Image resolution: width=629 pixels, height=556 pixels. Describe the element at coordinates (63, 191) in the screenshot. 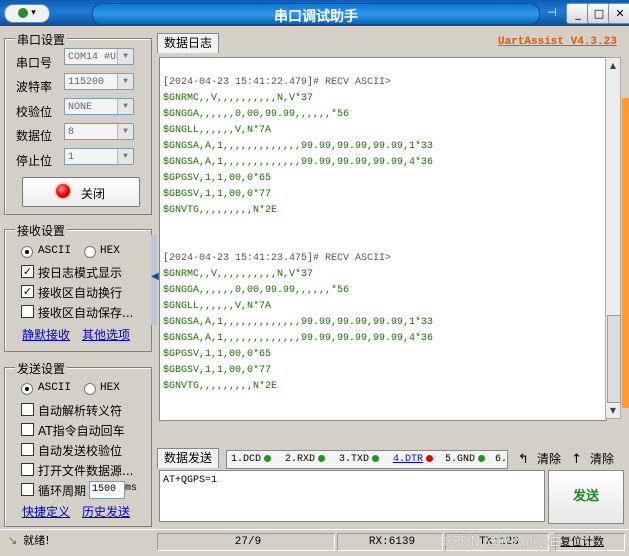

I see `red-status-icon` at that location.